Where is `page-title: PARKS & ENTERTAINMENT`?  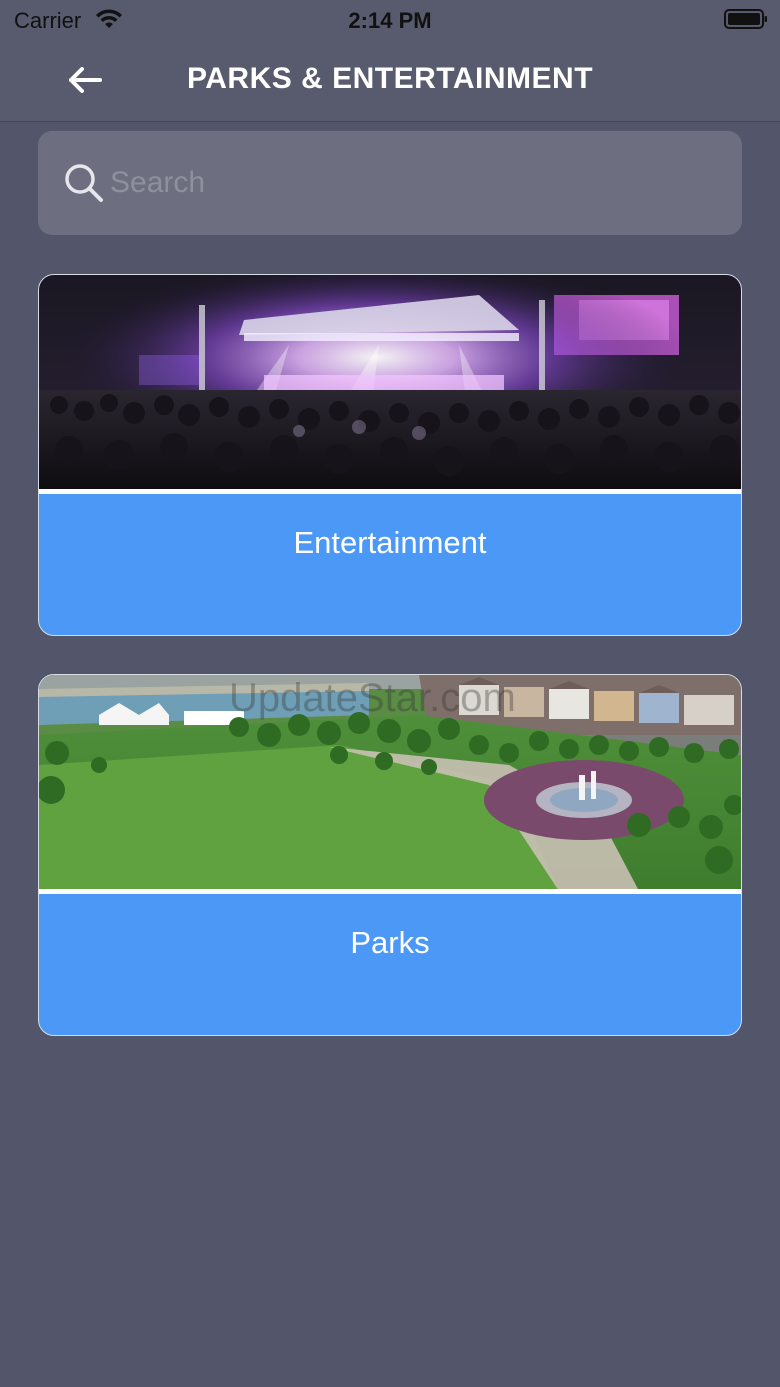
page-title: PARKS & ENTERTAINMENT is located at coordinates (390, 78).